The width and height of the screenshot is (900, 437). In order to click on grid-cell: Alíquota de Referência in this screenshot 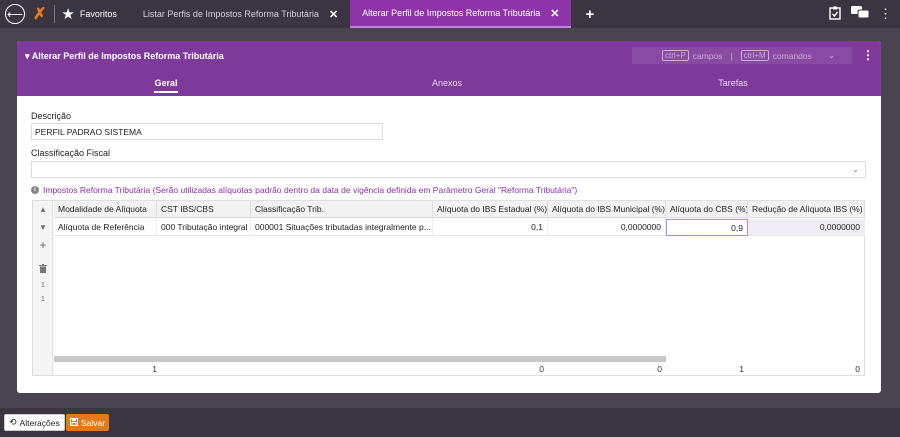, I will do `click(105, 227)`.